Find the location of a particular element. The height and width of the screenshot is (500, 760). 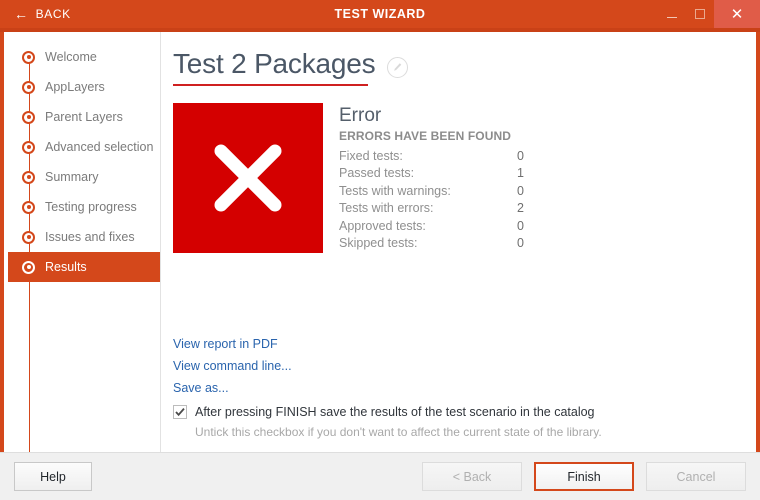

sidebar-item-applayers: AppLayers is located at coordinates (84, 87).